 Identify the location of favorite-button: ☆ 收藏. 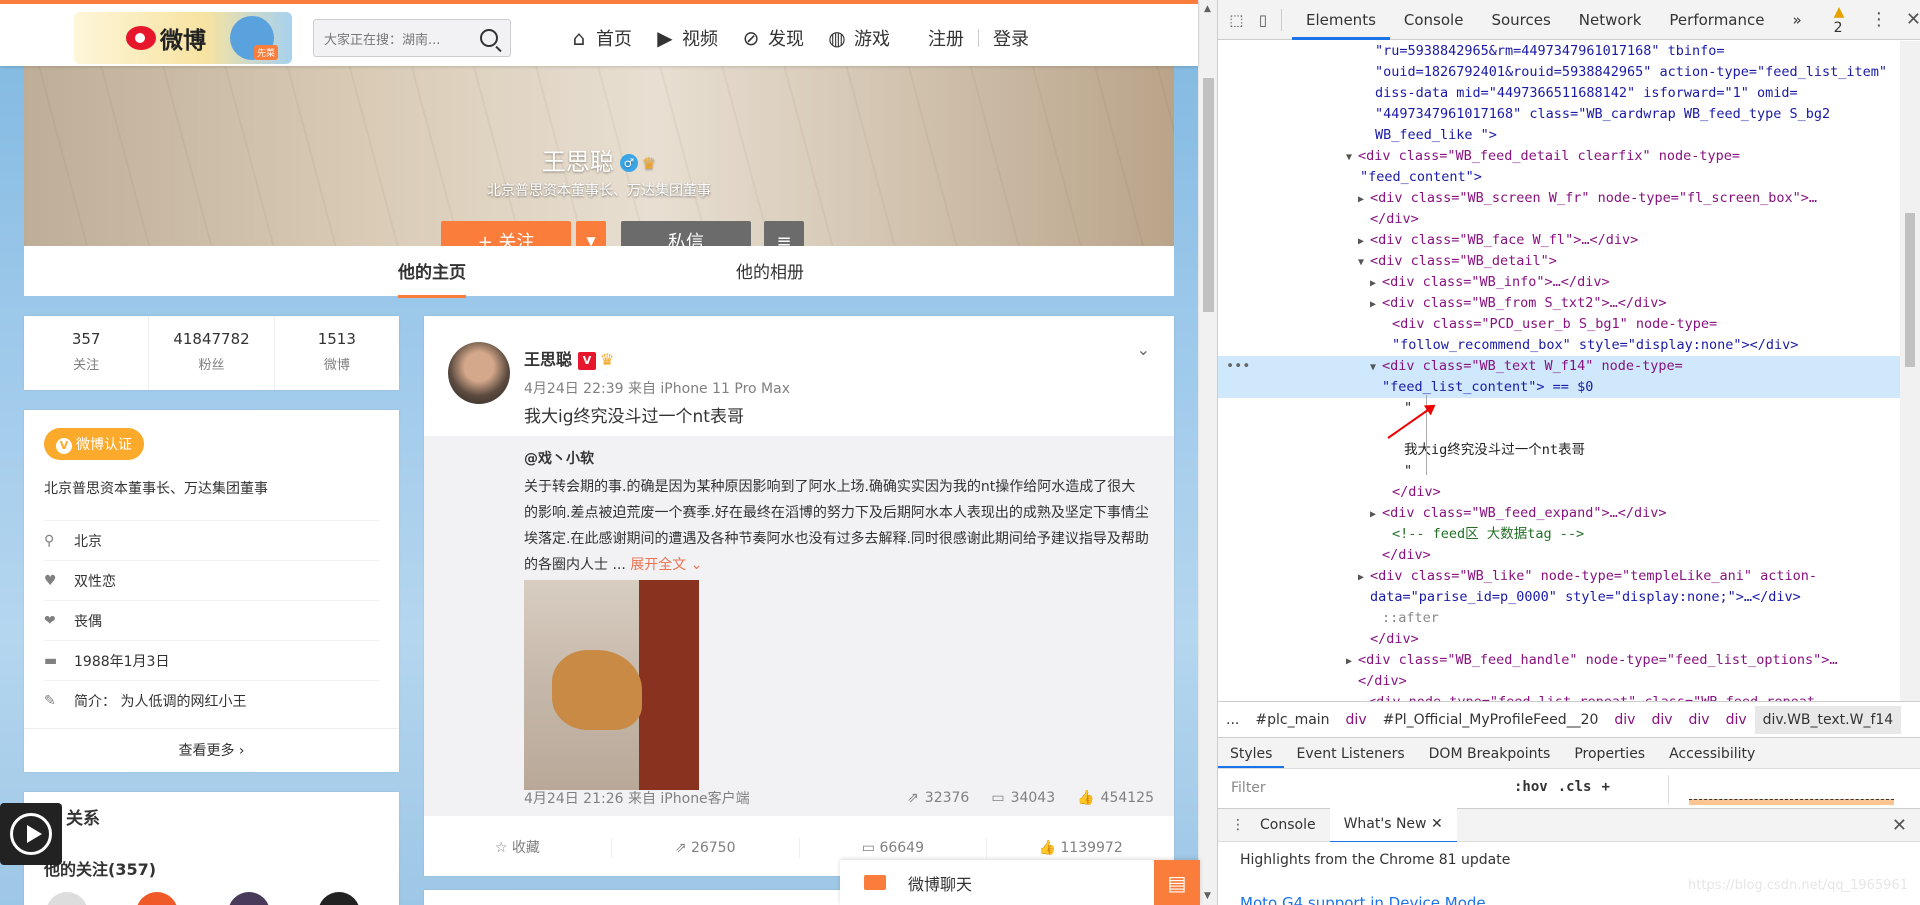
(518, 848).